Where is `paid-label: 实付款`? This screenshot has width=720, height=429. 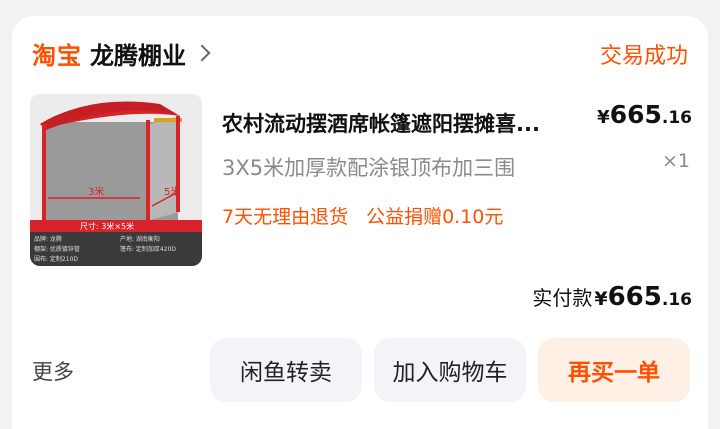
paid-label: 实付款 is located at coordinates (562, 298).